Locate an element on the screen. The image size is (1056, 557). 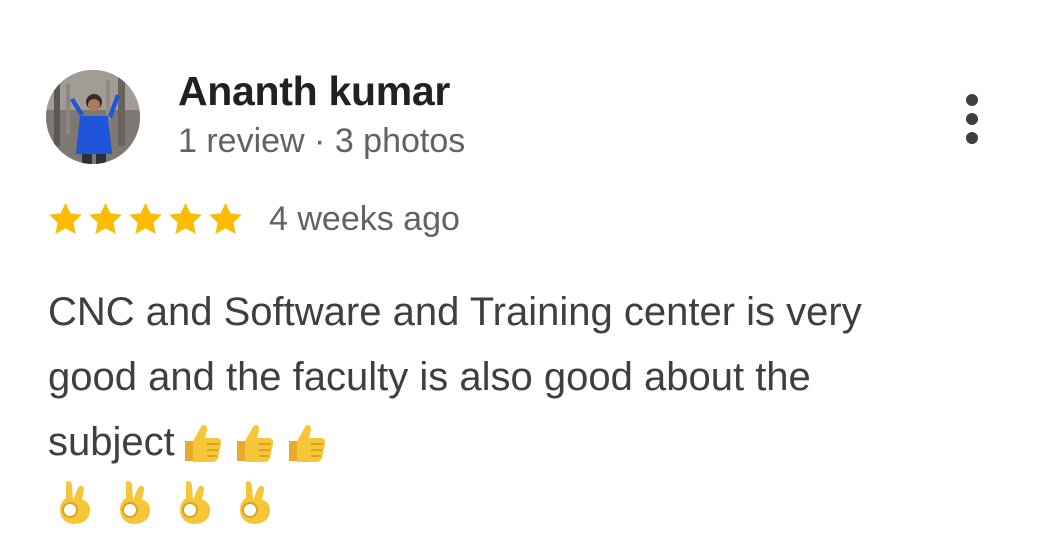
more-options-button is located at coordinates (973, 119).